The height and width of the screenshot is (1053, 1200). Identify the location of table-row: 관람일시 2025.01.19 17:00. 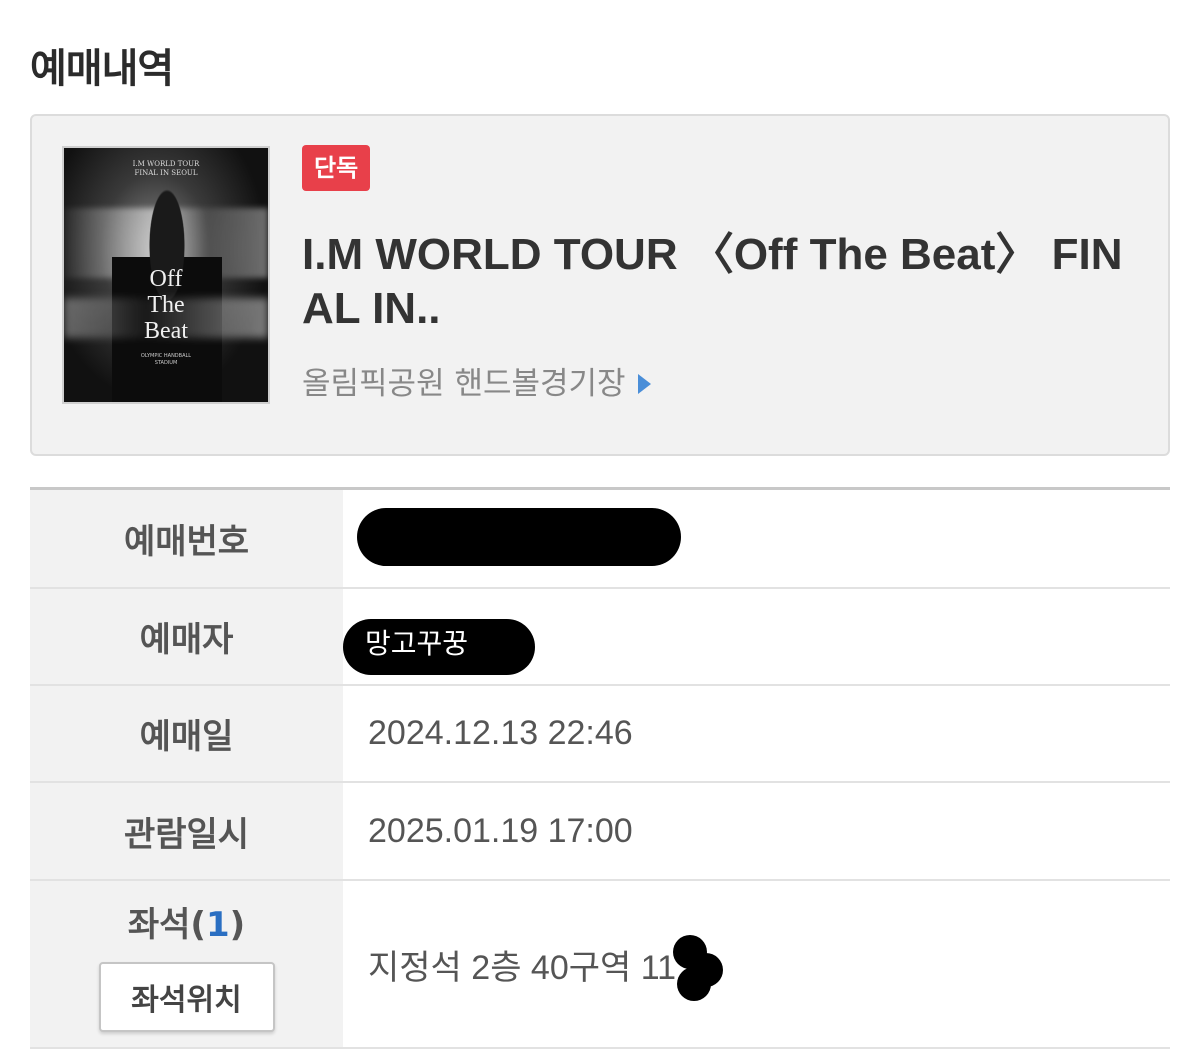
(600, 832).